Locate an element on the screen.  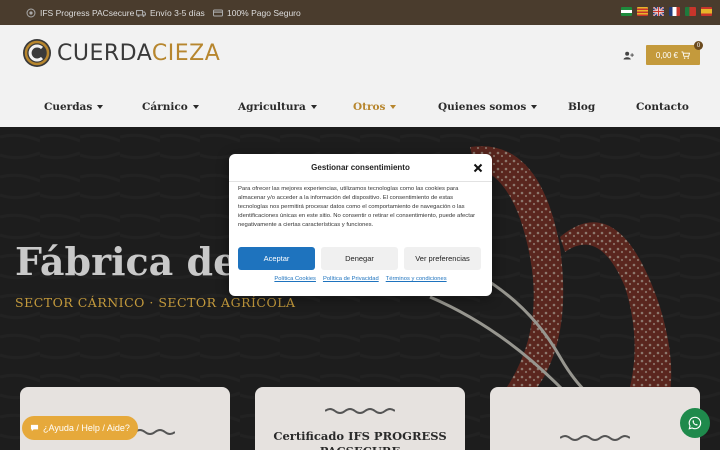
user-add-icon is located at coordinates (628, 55).